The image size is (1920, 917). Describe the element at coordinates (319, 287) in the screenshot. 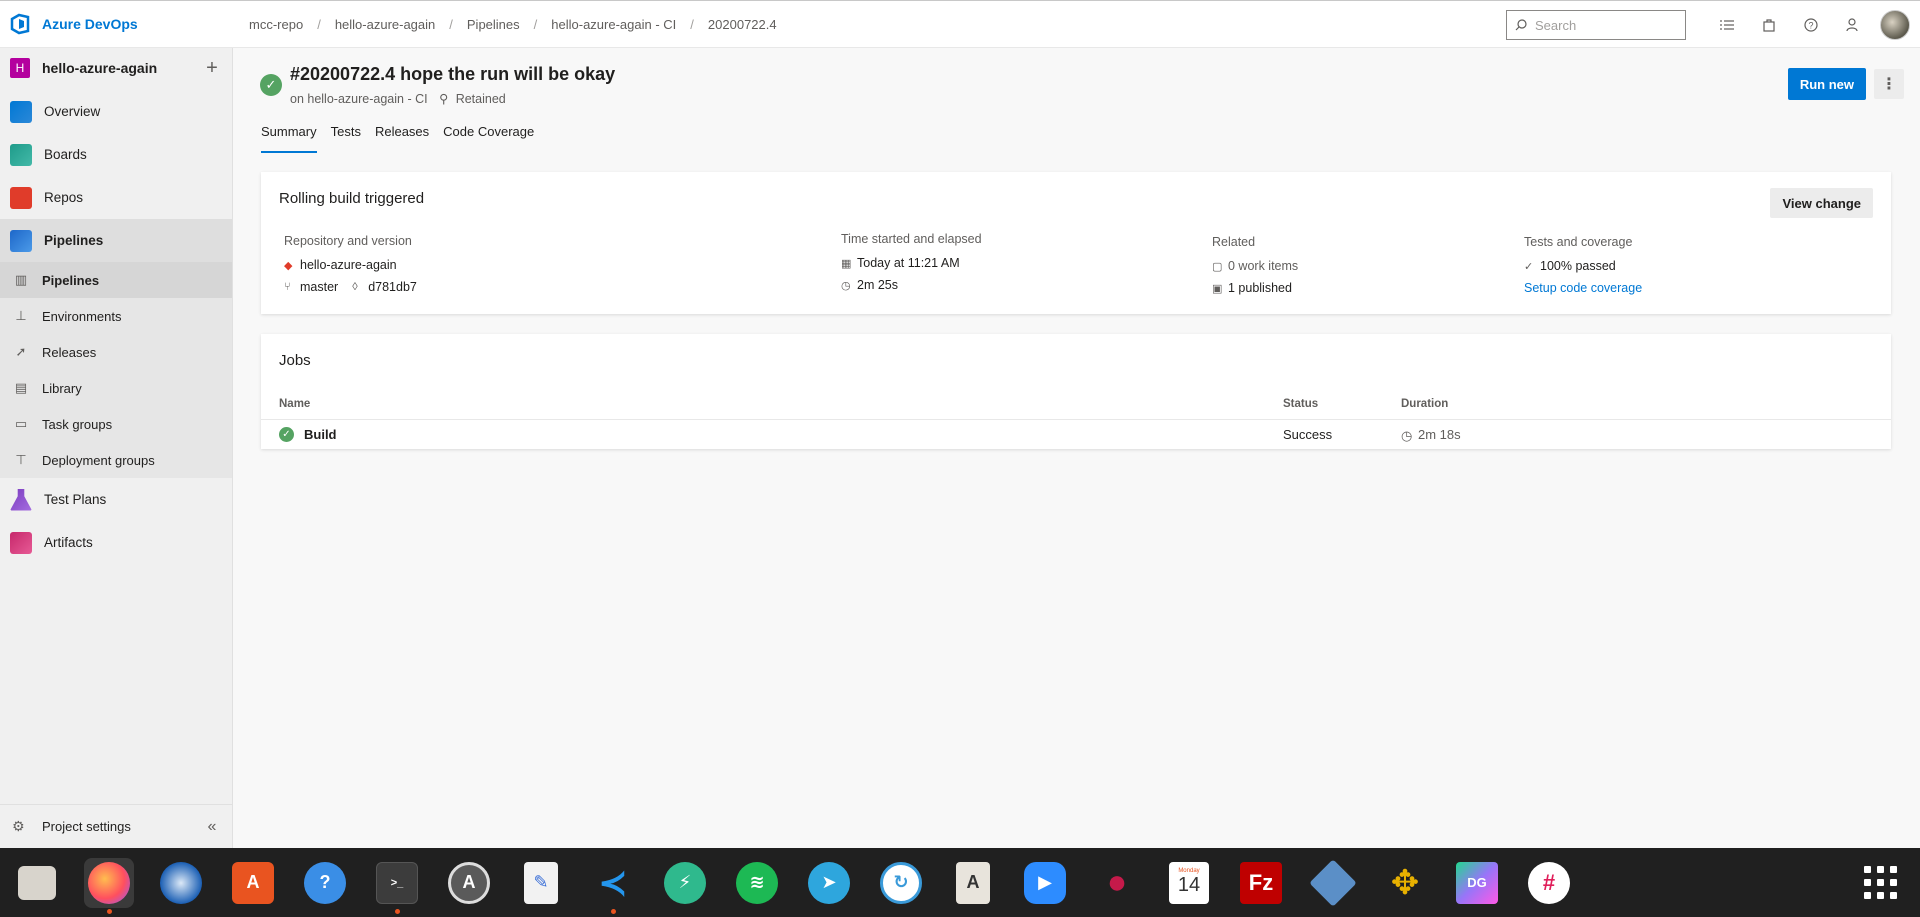

I see `branch-name: master` at that location.